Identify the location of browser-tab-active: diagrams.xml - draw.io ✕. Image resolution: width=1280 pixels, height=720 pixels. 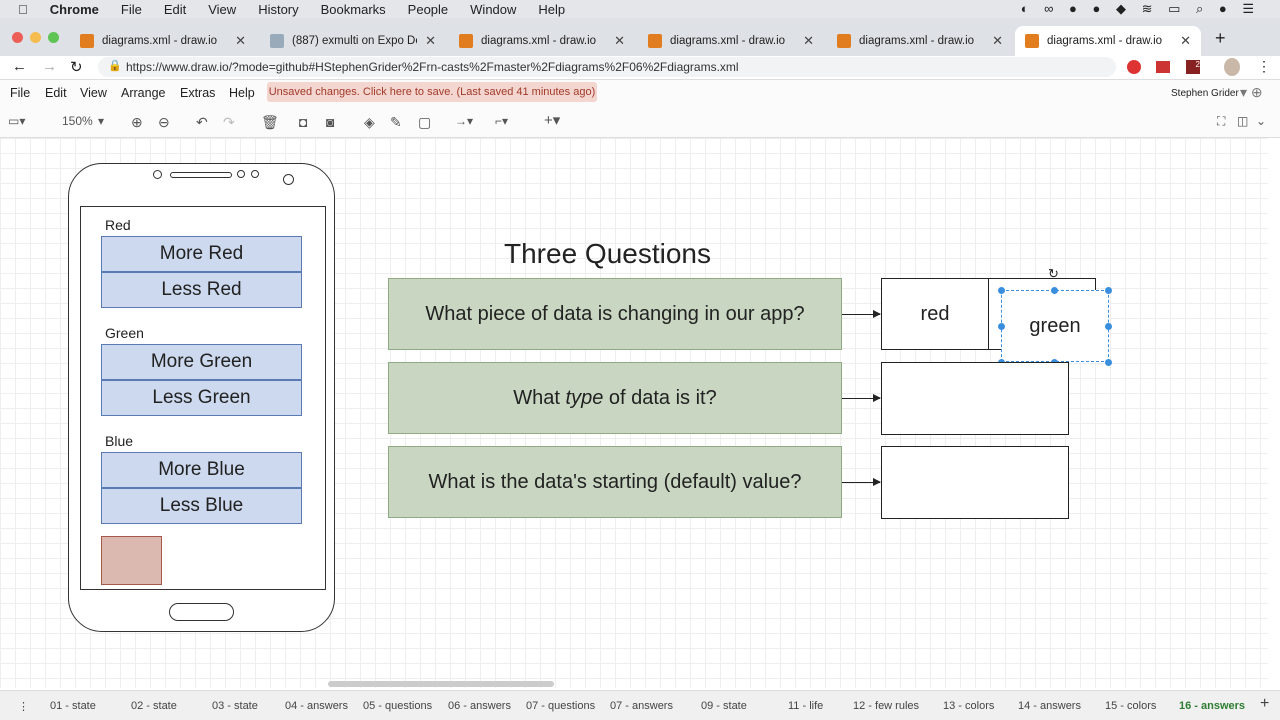
(1108, 41).